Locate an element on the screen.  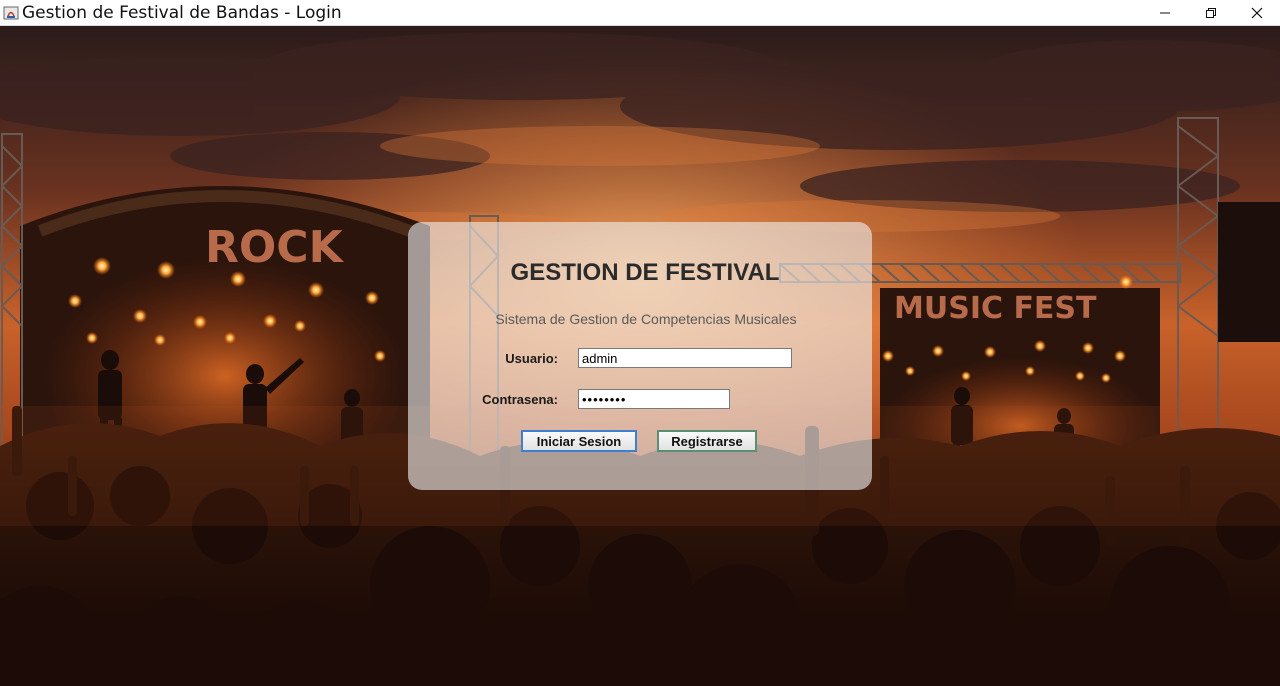
register-button: Registrarse is located at coordinates (707, 441).